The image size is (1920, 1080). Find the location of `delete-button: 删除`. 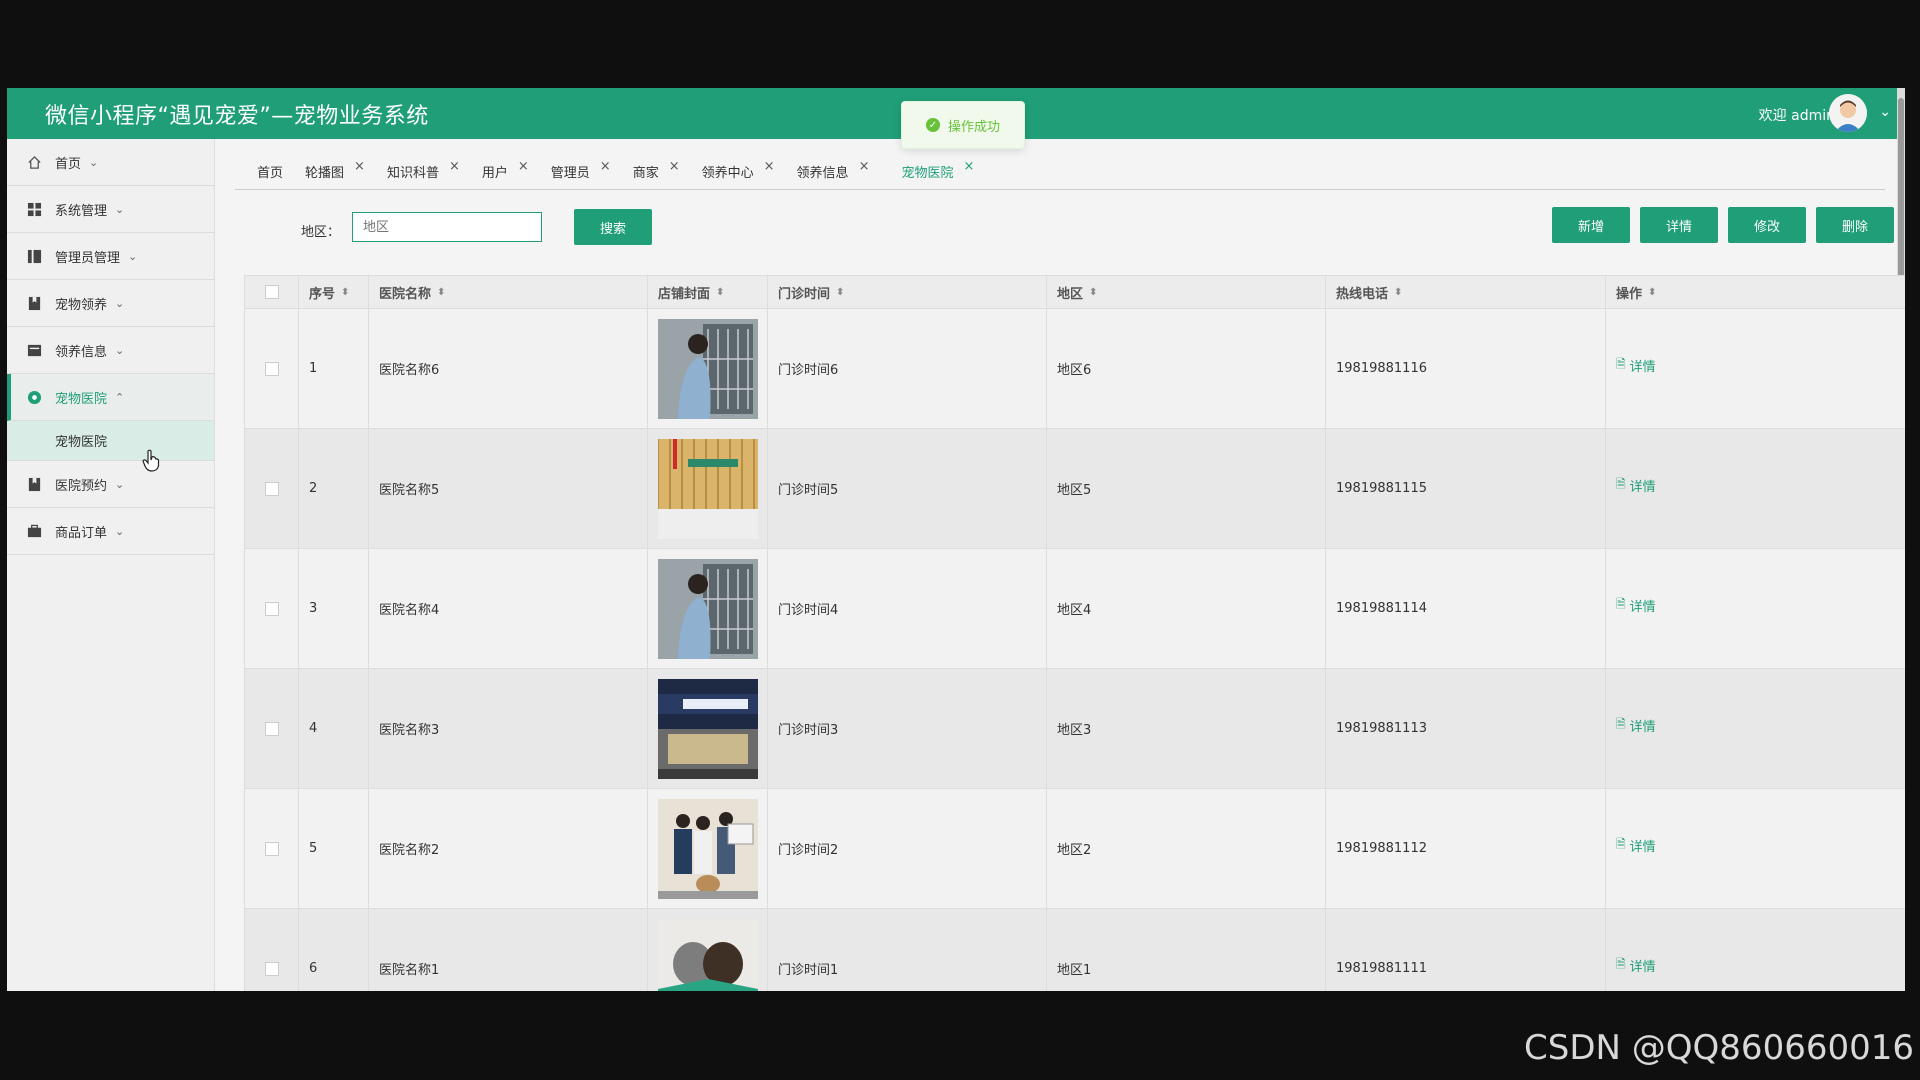

delete-button: 删除 is located at coordinates (1855, 225).